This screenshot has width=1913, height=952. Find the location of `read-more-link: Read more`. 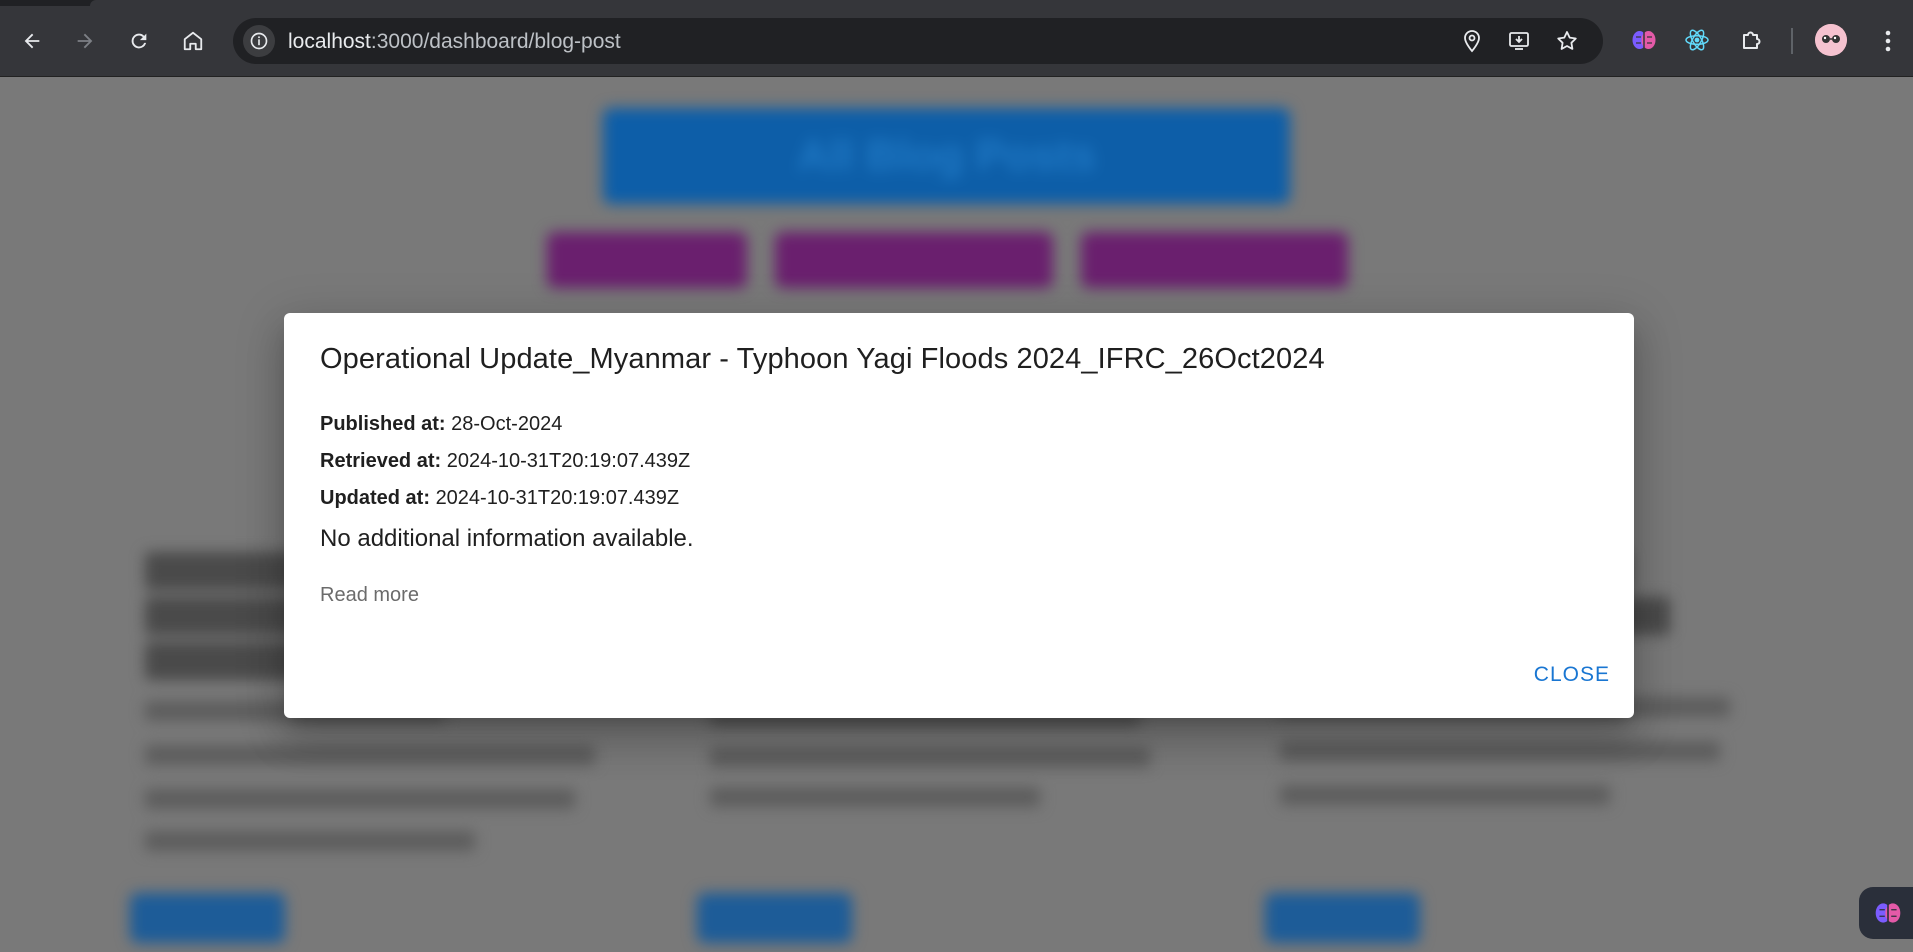

read-more-link: Read more is located at coordinates (369, 595).